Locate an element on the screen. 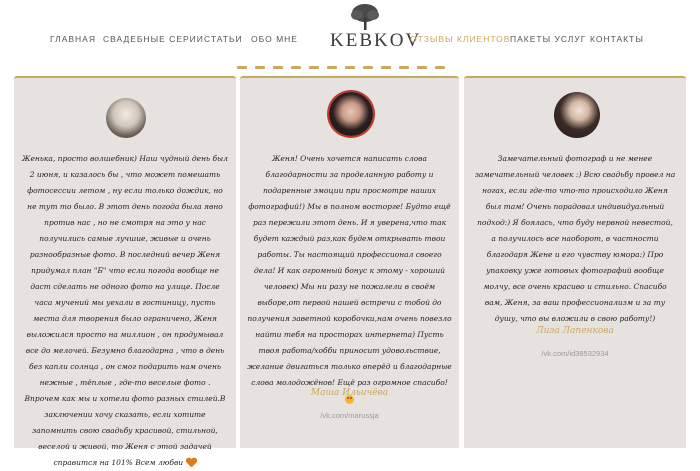 Image resolution: width=700 pixels, height=471 pixels. review-author-link: /vk.com/id38532934 is located at coordinates (575, 353).